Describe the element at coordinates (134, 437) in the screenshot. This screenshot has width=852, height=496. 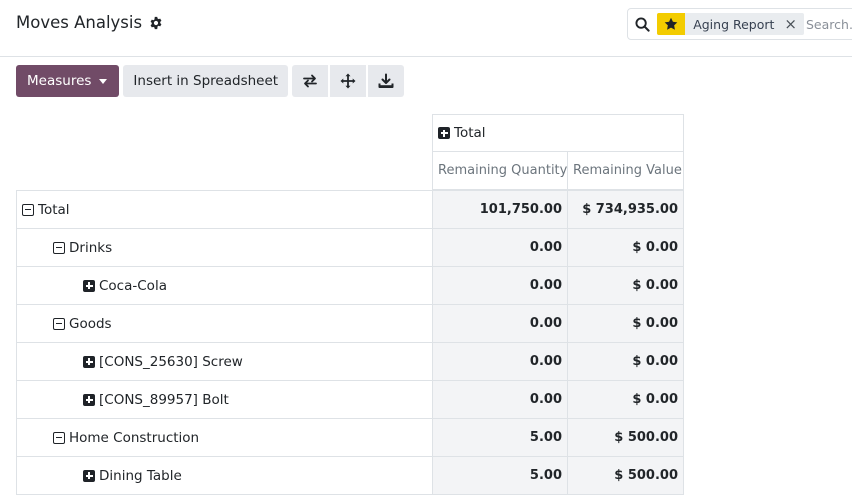
I see `row-label: Home Construction` at that location.